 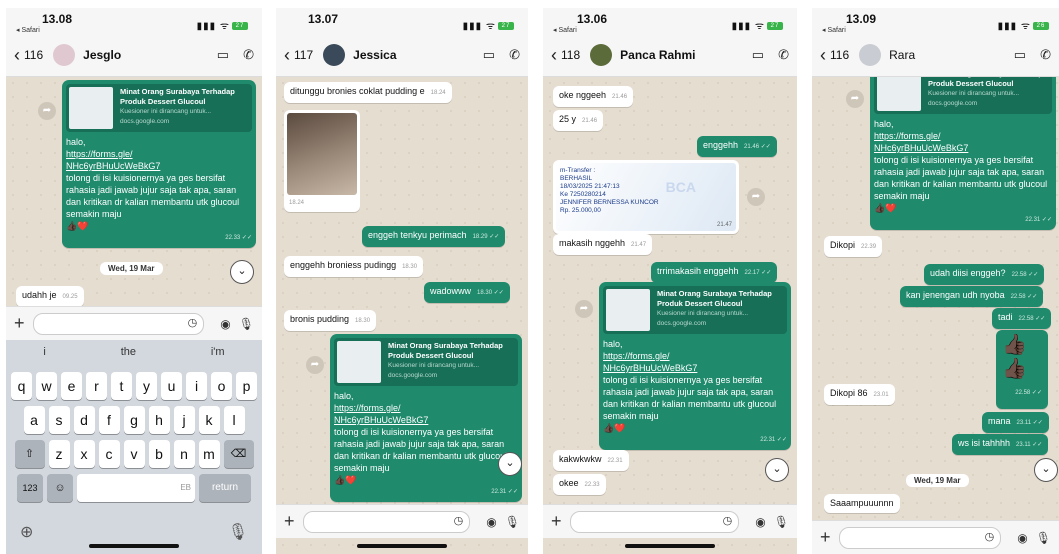 What do you see at coordinates (159, 420) in the screenshot?
I see `key: h` at bounding box center [159, 420].